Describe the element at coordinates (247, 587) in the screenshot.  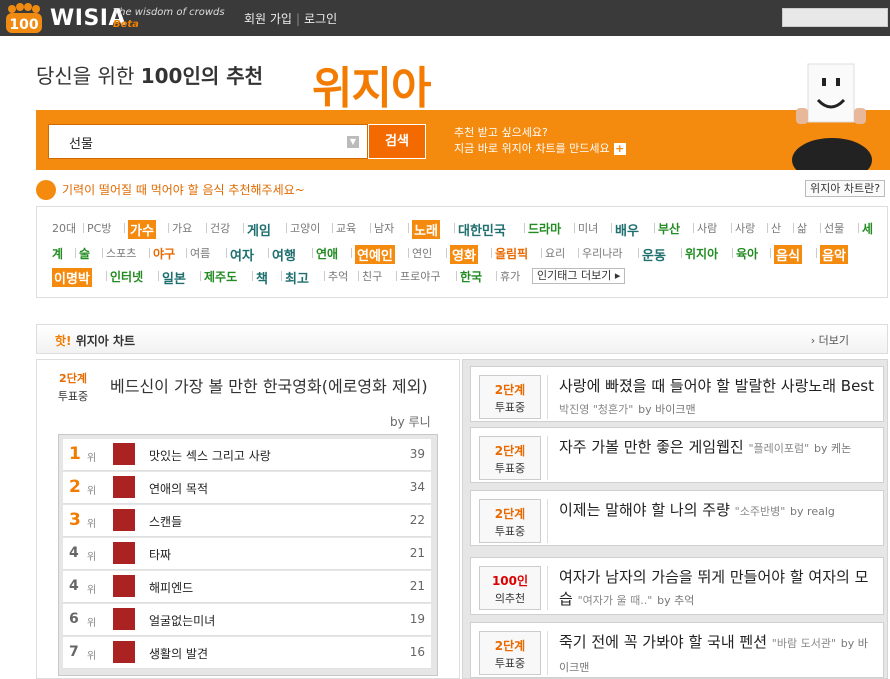
I see `rank-row: 4 위 해피엔드 21` at that location.